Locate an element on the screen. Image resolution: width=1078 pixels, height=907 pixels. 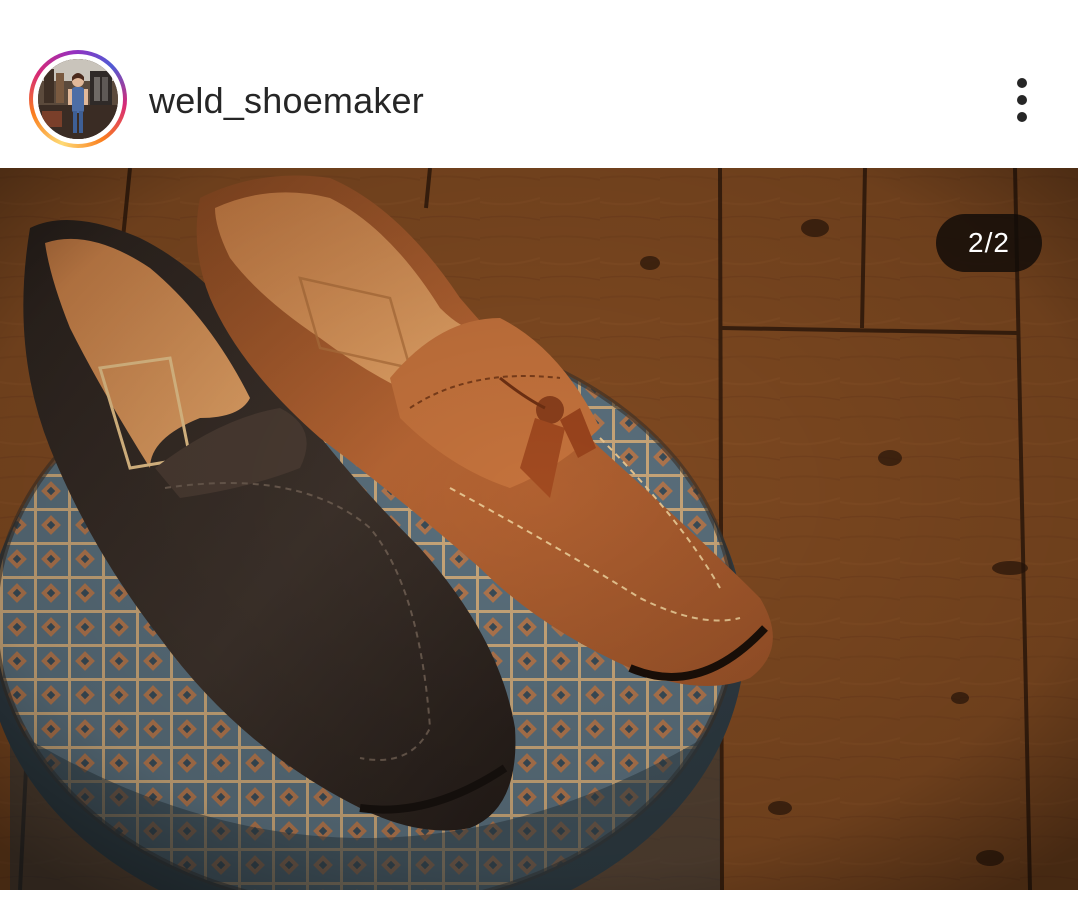
avatar is located at coordinates (78, 99).